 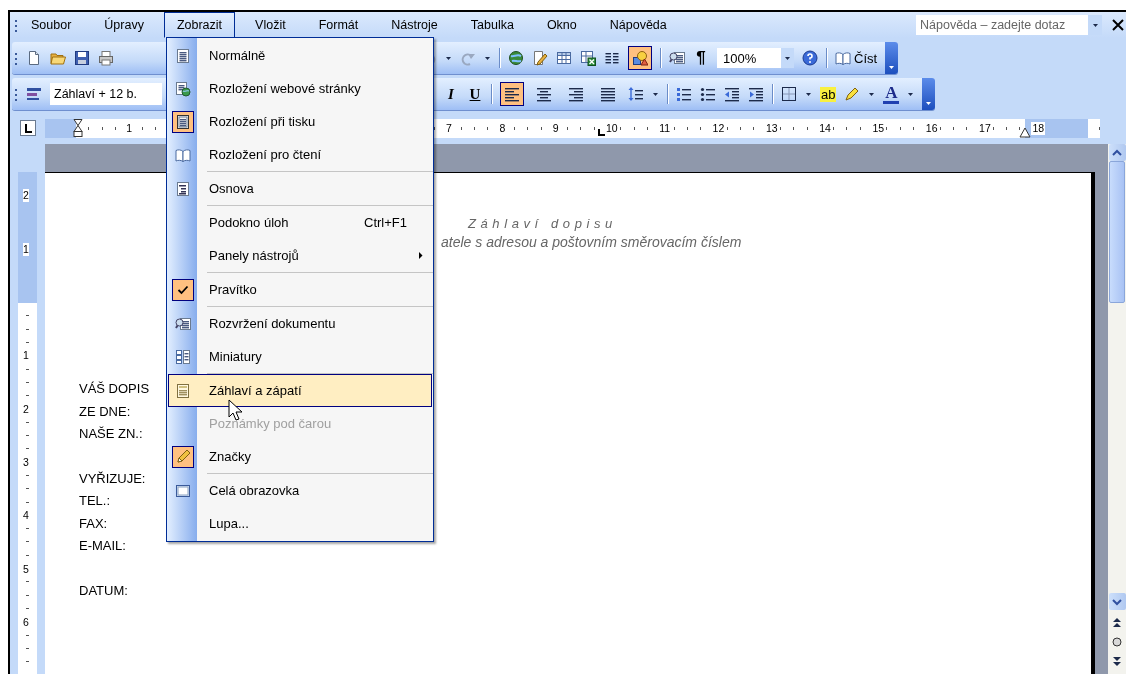 What do you see at coordinates (385, 222) in the screenshot?
I see `shortcut-label: Ctrl+F1` at bounding box center [385, 222].